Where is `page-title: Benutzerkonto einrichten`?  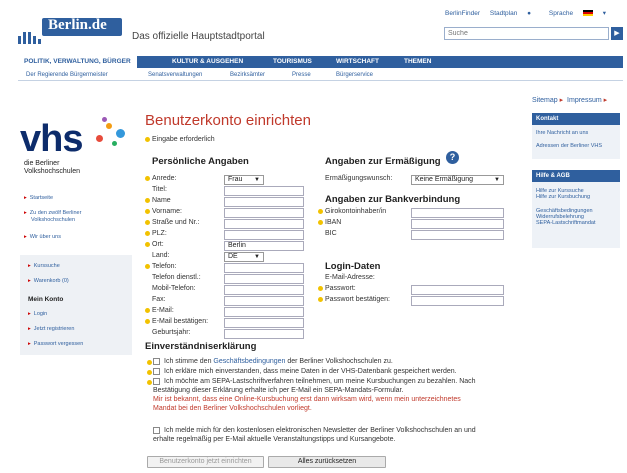
page-title: Benutzerkonto einrichten is located at coordinates (228, 120).